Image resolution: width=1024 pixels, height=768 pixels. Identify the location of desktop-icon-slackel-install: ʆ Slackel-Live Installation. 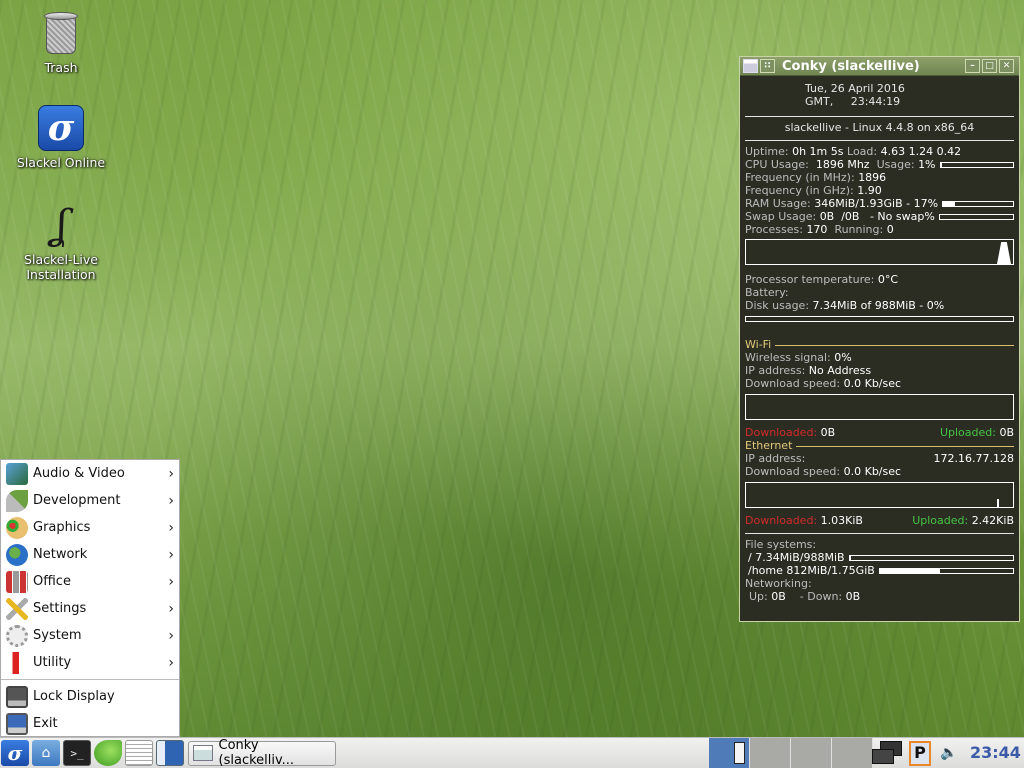
(61, 242).